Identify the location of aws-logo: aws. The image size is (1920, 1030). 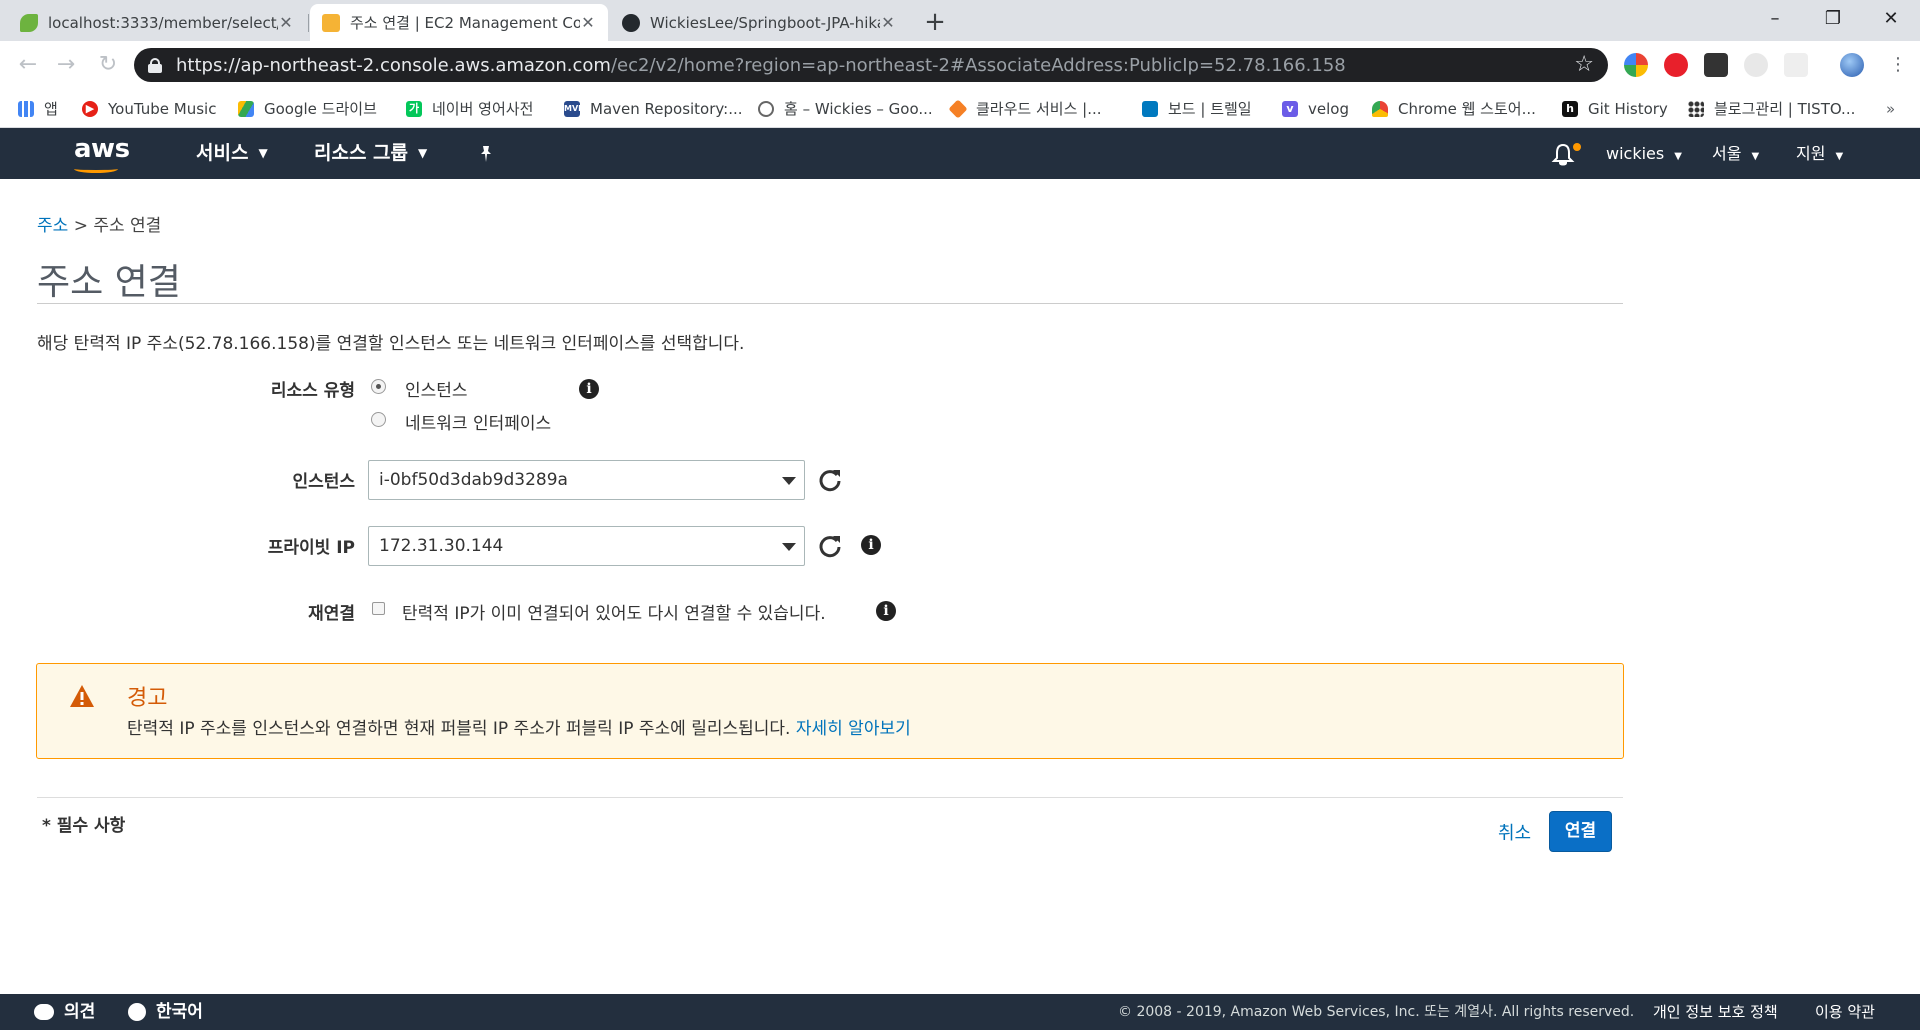
(102, 149).